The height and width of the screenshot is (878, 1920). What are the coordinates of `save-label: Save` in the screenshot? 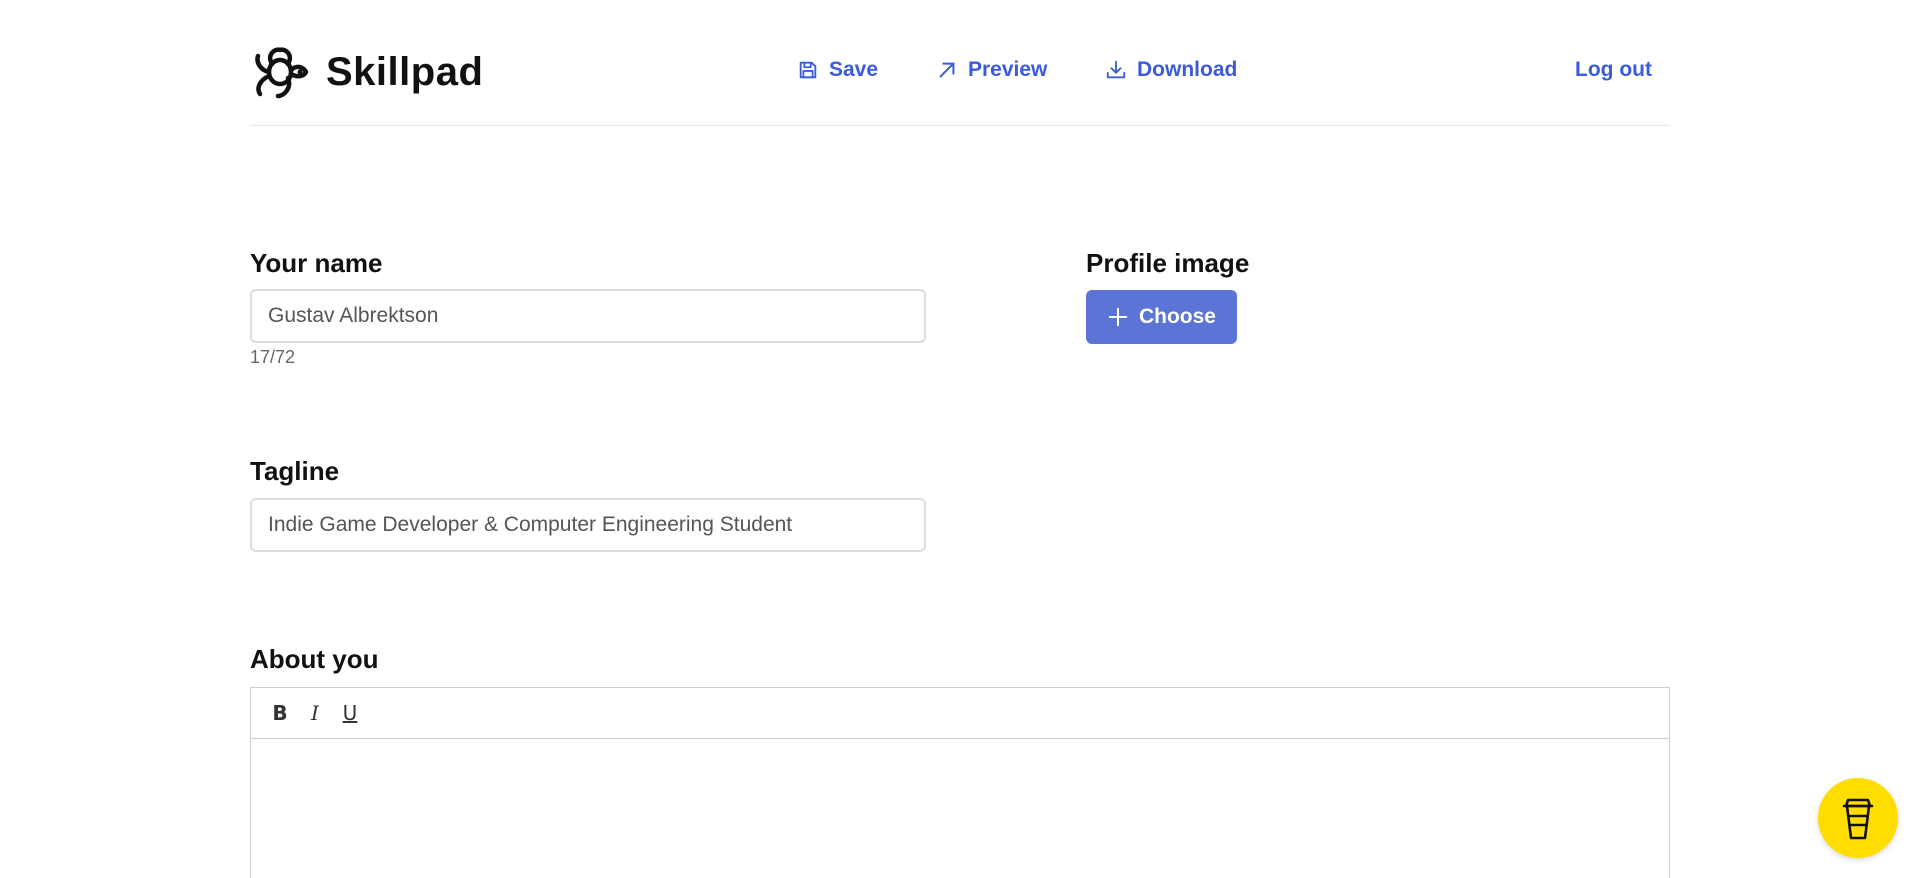 It's located at (854, 69).